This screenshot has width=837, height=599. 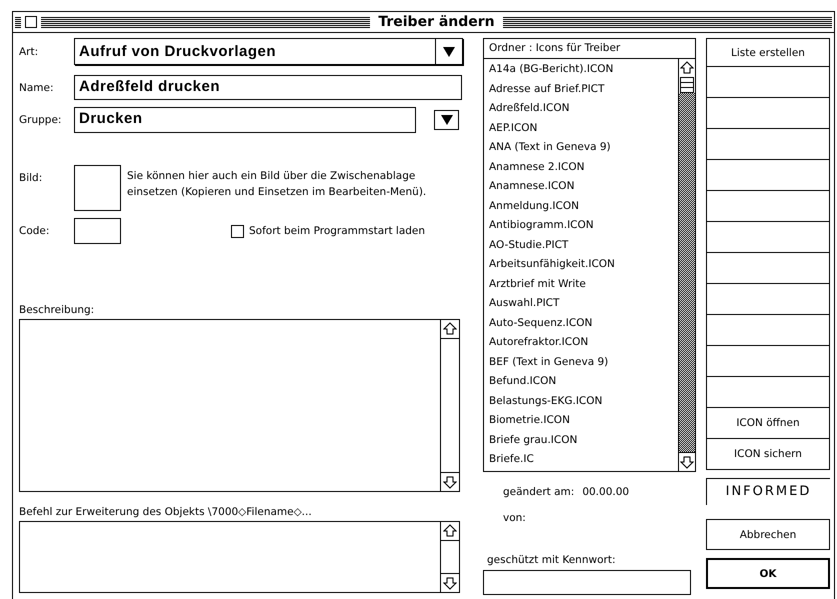 I want to click on field-label: Name:, so click(x=37, y=88).